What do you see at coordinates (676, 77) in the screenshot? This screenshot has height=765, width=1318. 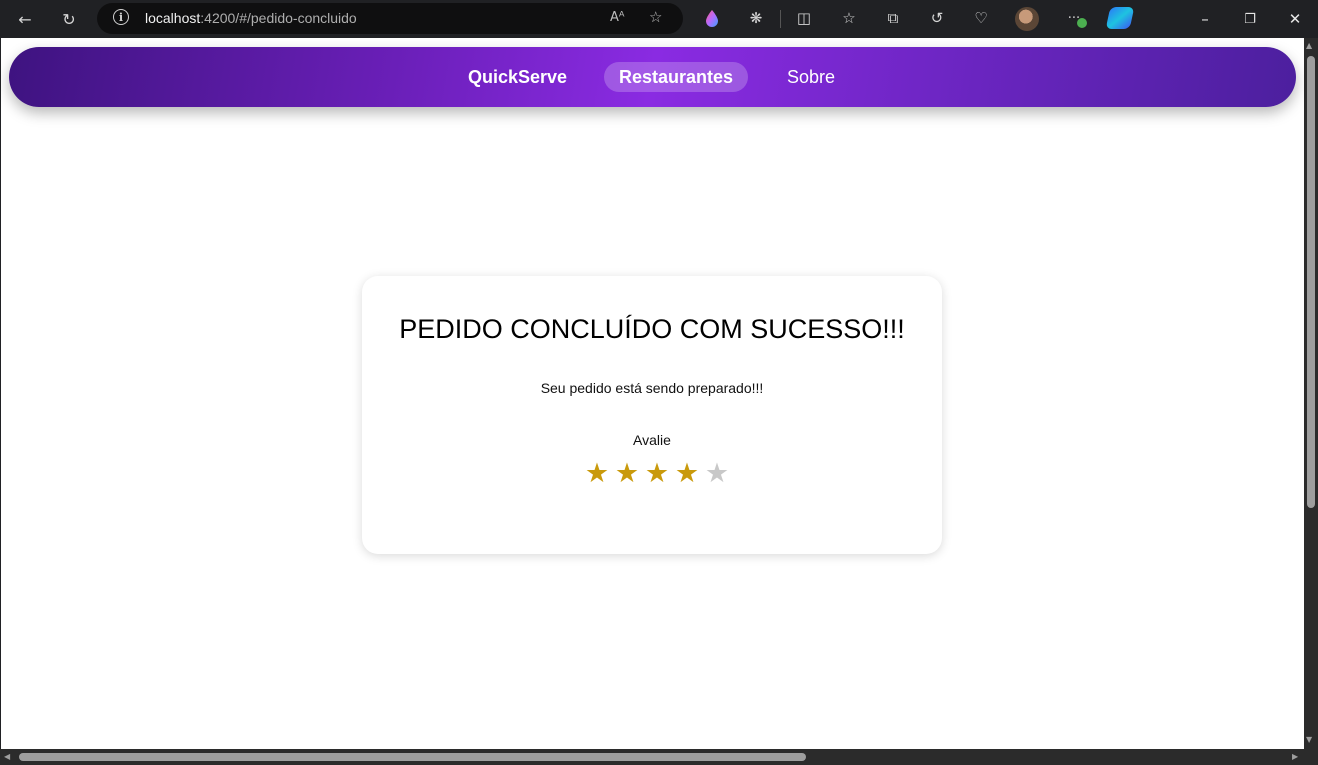 I see `nav-item-restaurantes: Restaurantes` at bounding box center [676, 77].